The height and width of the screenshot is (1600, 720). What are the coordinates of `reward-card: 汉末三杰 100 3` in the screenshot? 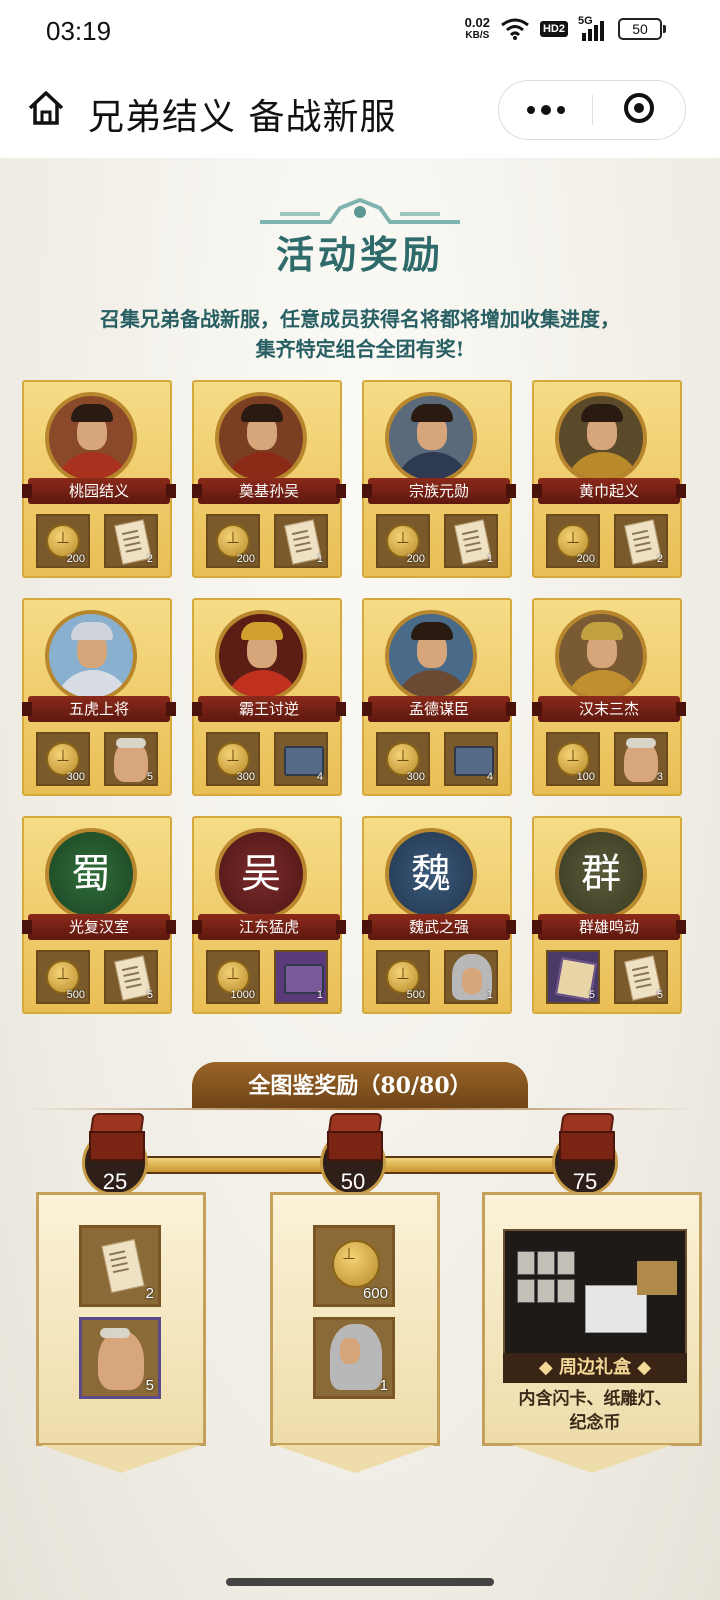 It's located at (609, 697).